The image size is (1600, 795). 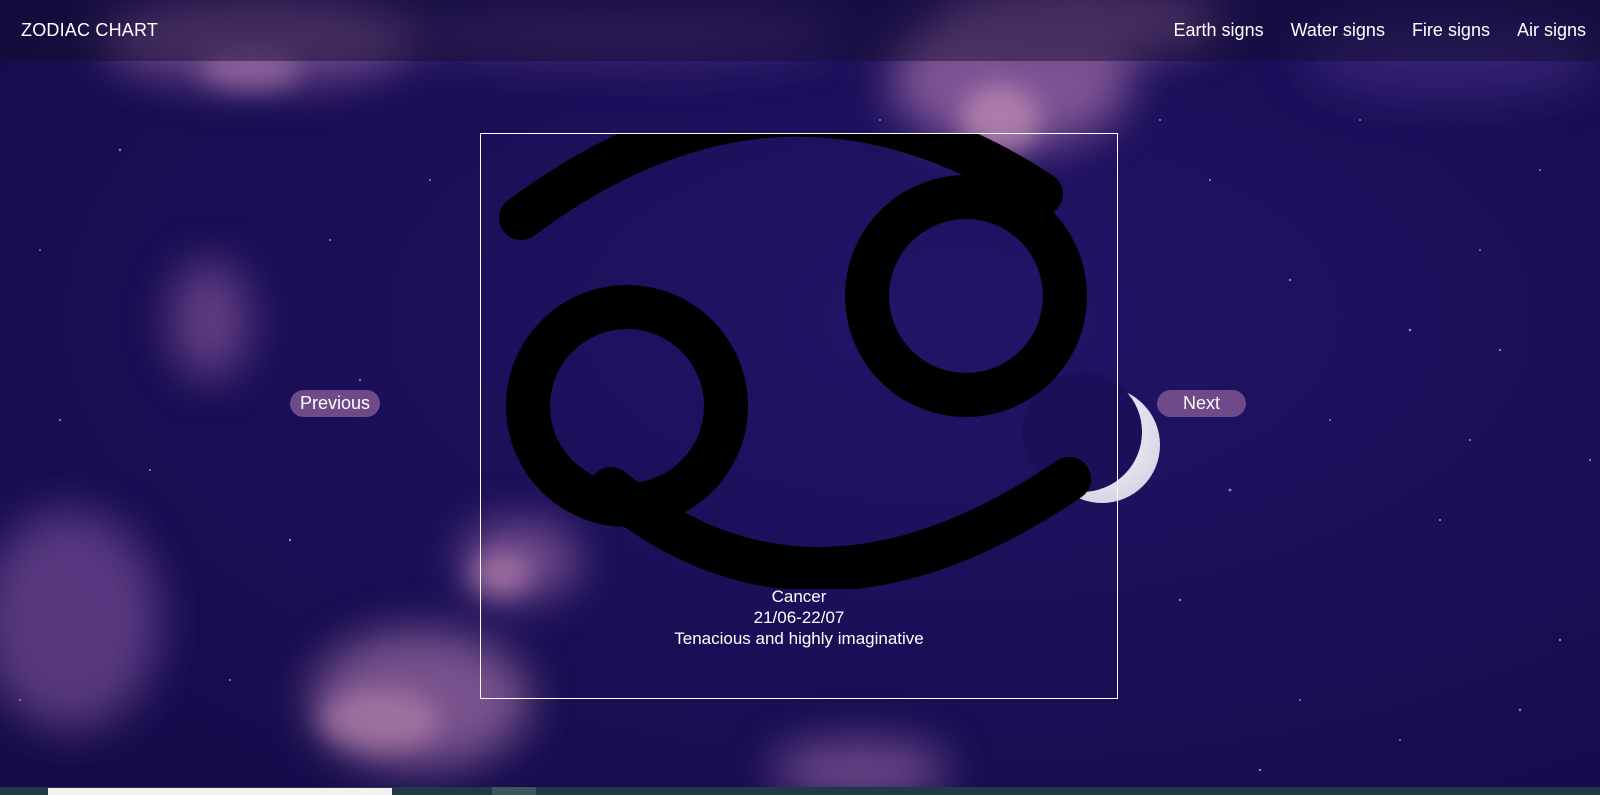 What do you see at coordinates (514, 791) in the screenshot?
I see `taskbar-active-app` at bounding box center [514, 791].